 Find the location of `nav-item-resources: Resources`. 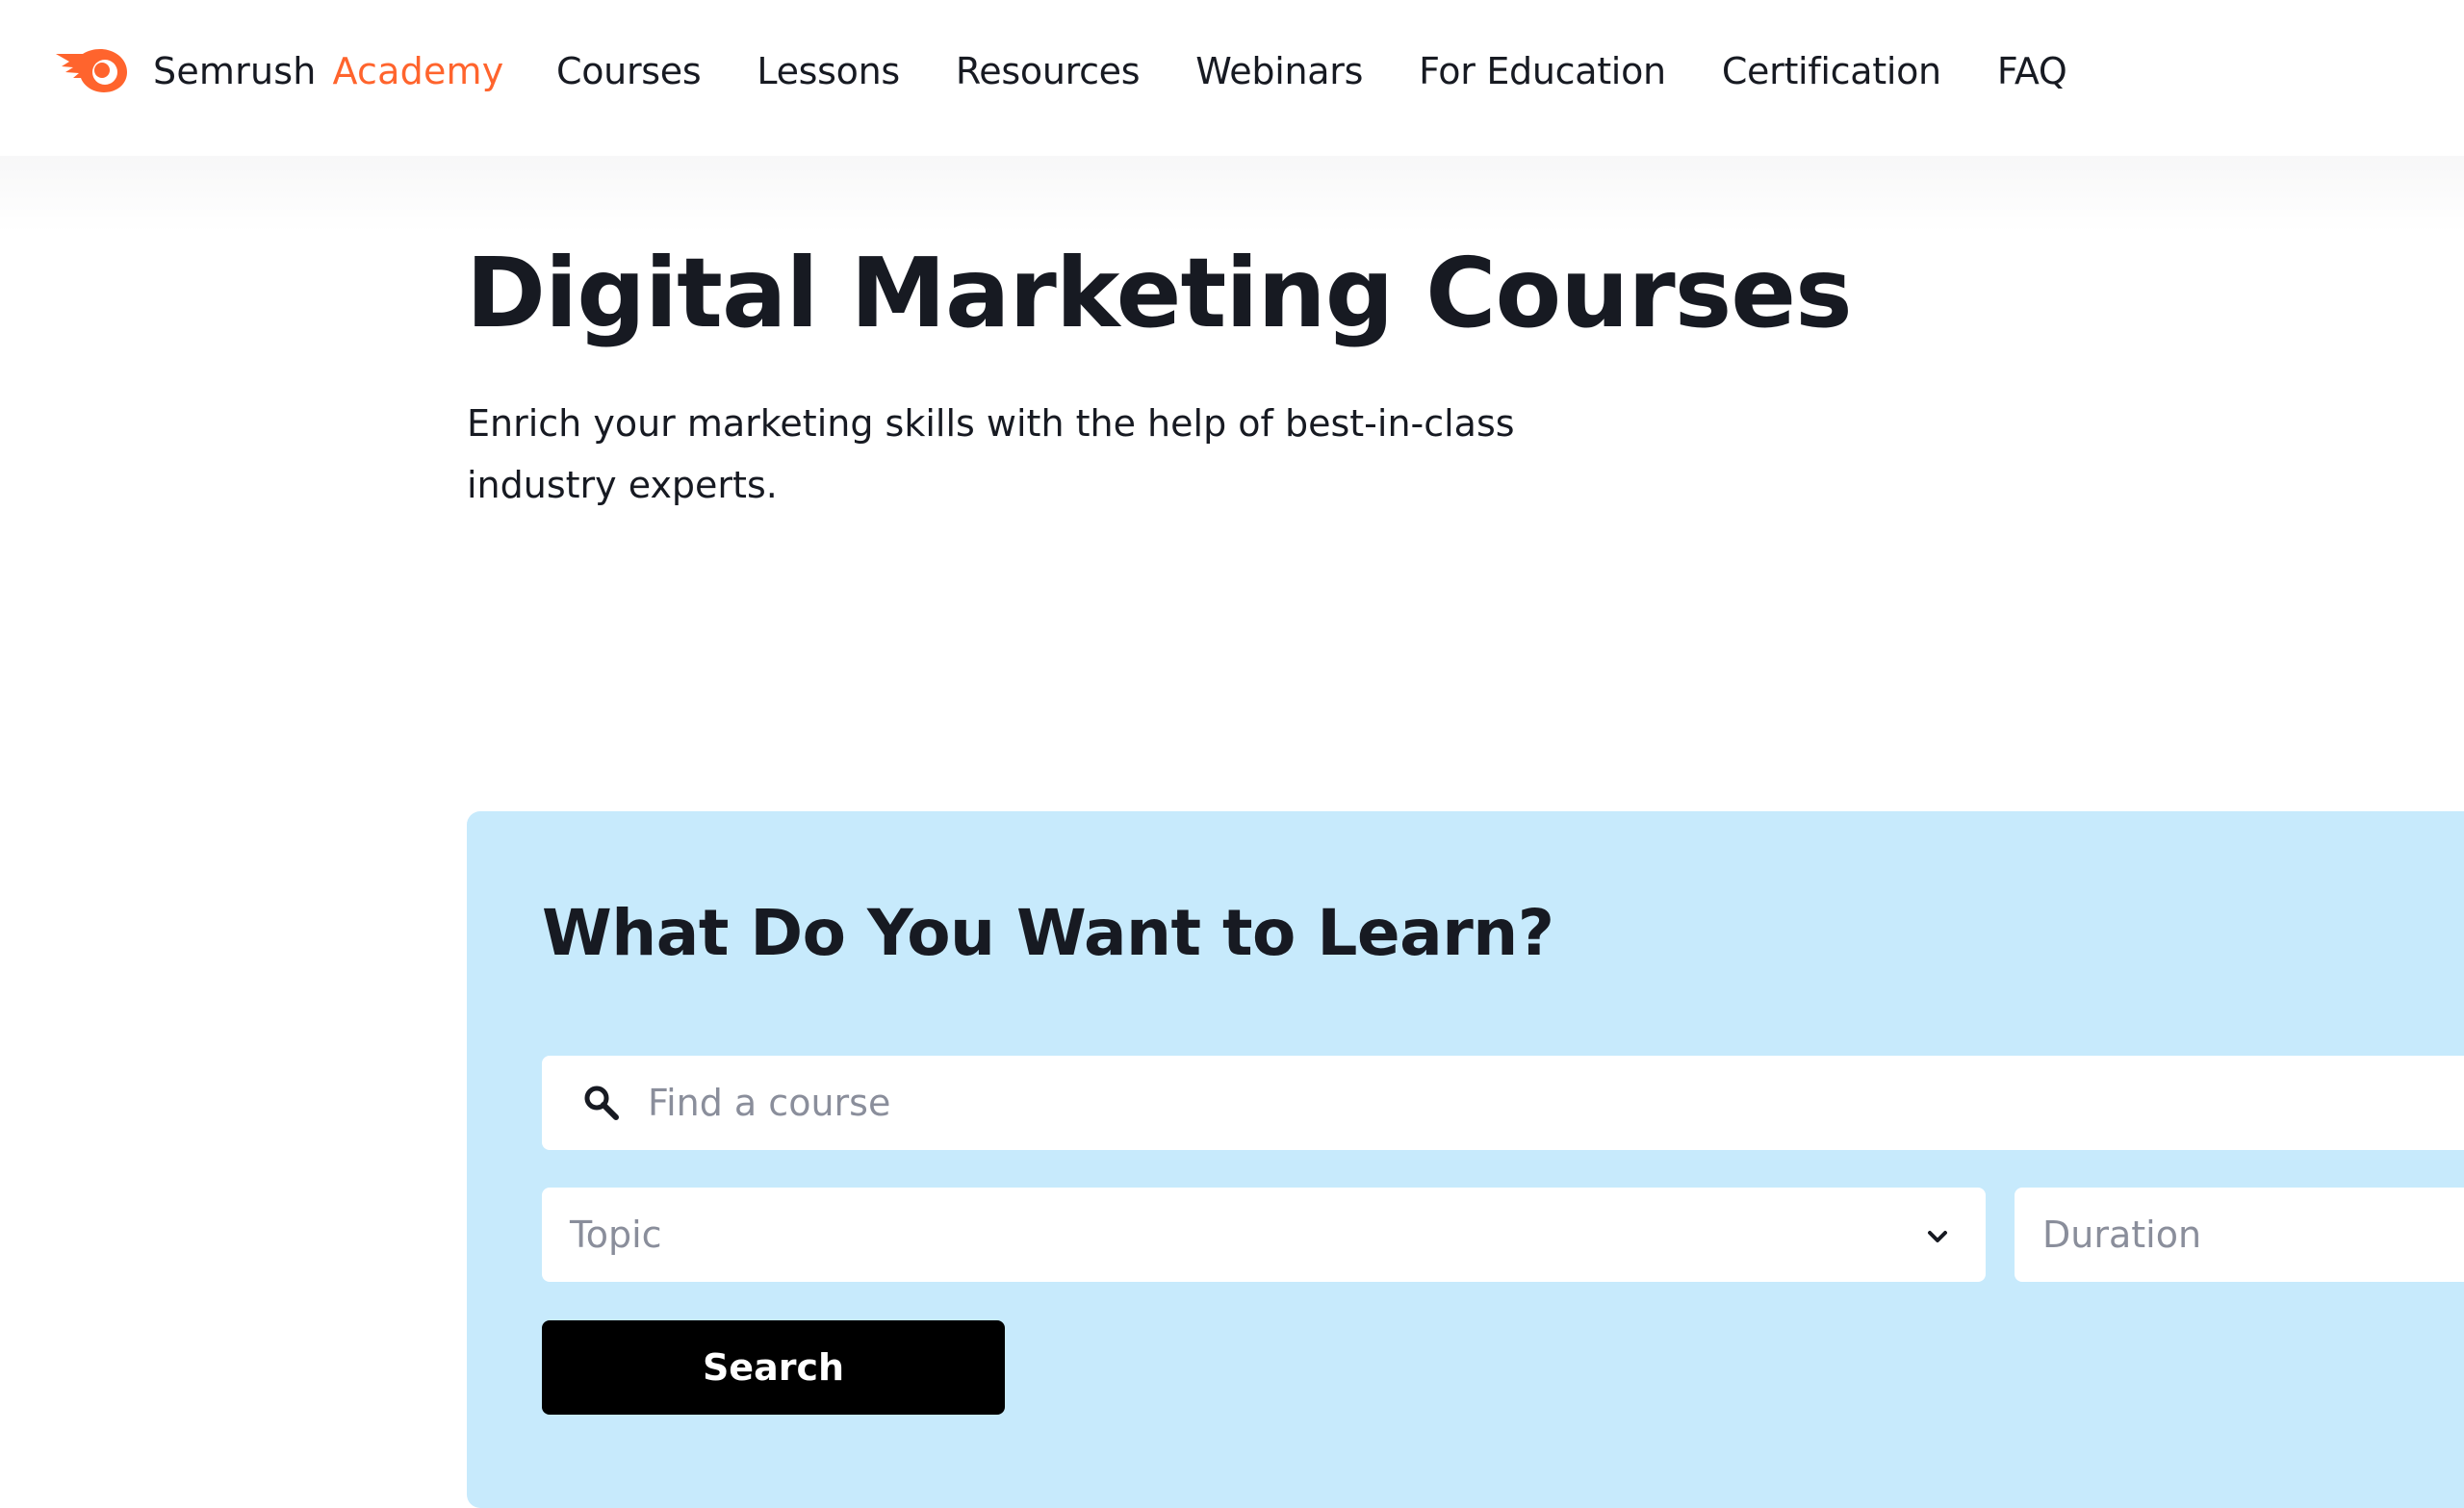

nav-item-resources: Resources is located at coordinates (1048, 71).